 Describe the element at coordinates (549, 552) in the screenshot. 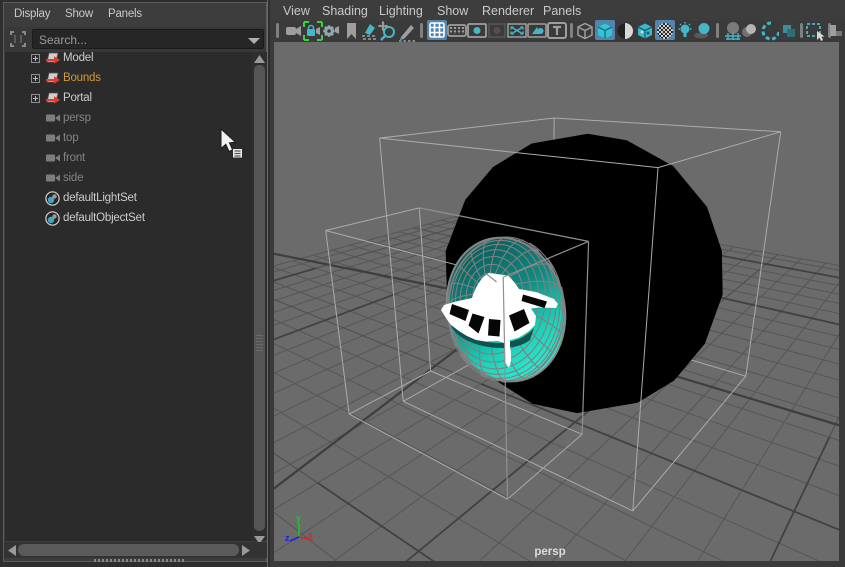

I see `svg-text: persp` at that location.